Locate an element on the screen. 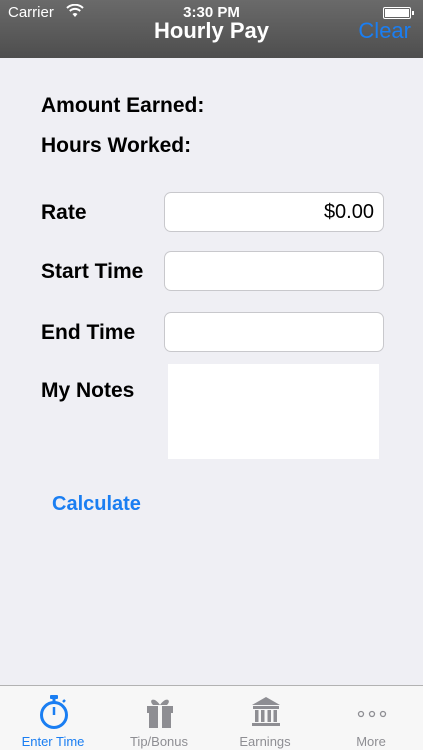  end-time-input is located at coordinates (274, 332).